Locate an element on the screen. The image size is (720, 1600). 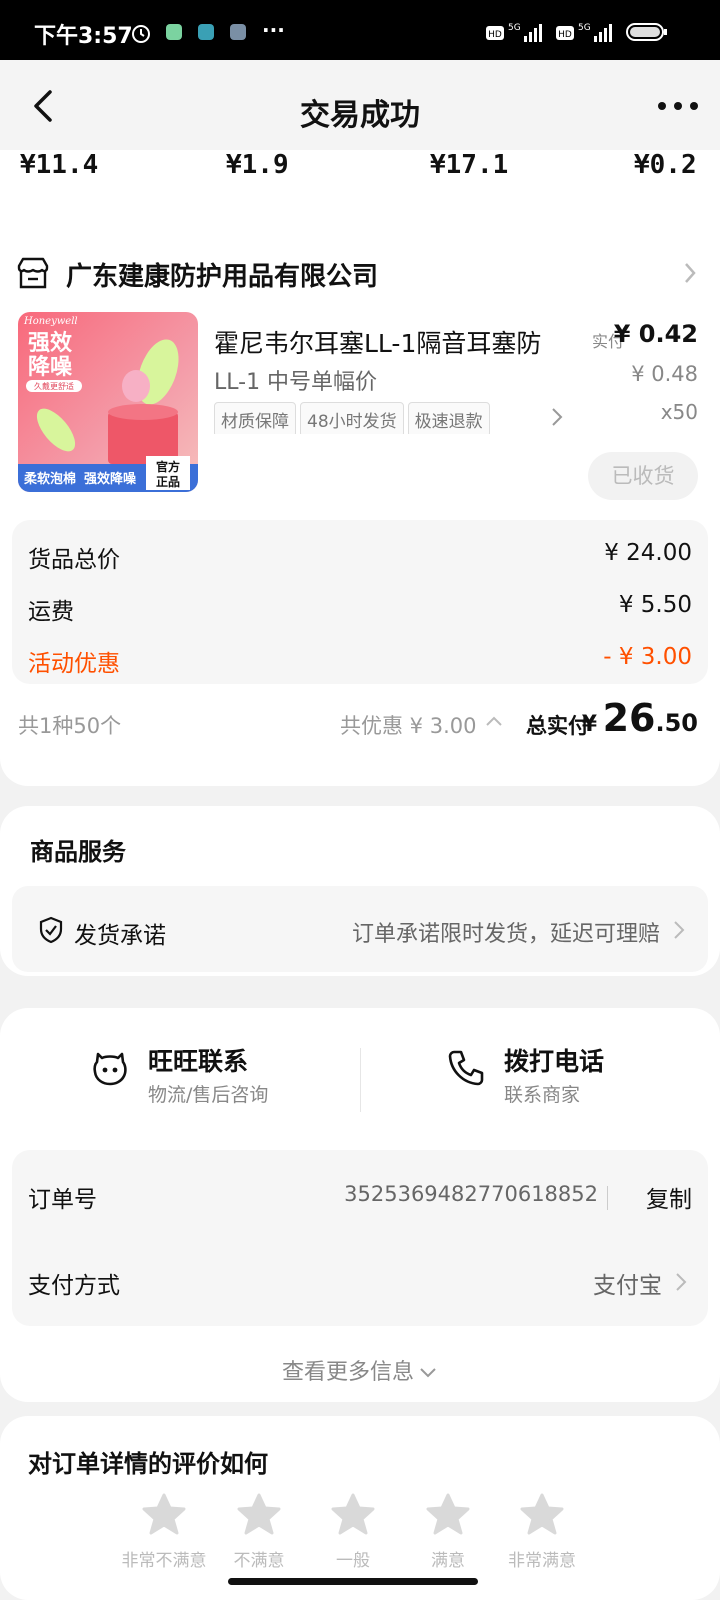
product-spec: LL-1 中号单幅价 is located at coordinates (296, 382).